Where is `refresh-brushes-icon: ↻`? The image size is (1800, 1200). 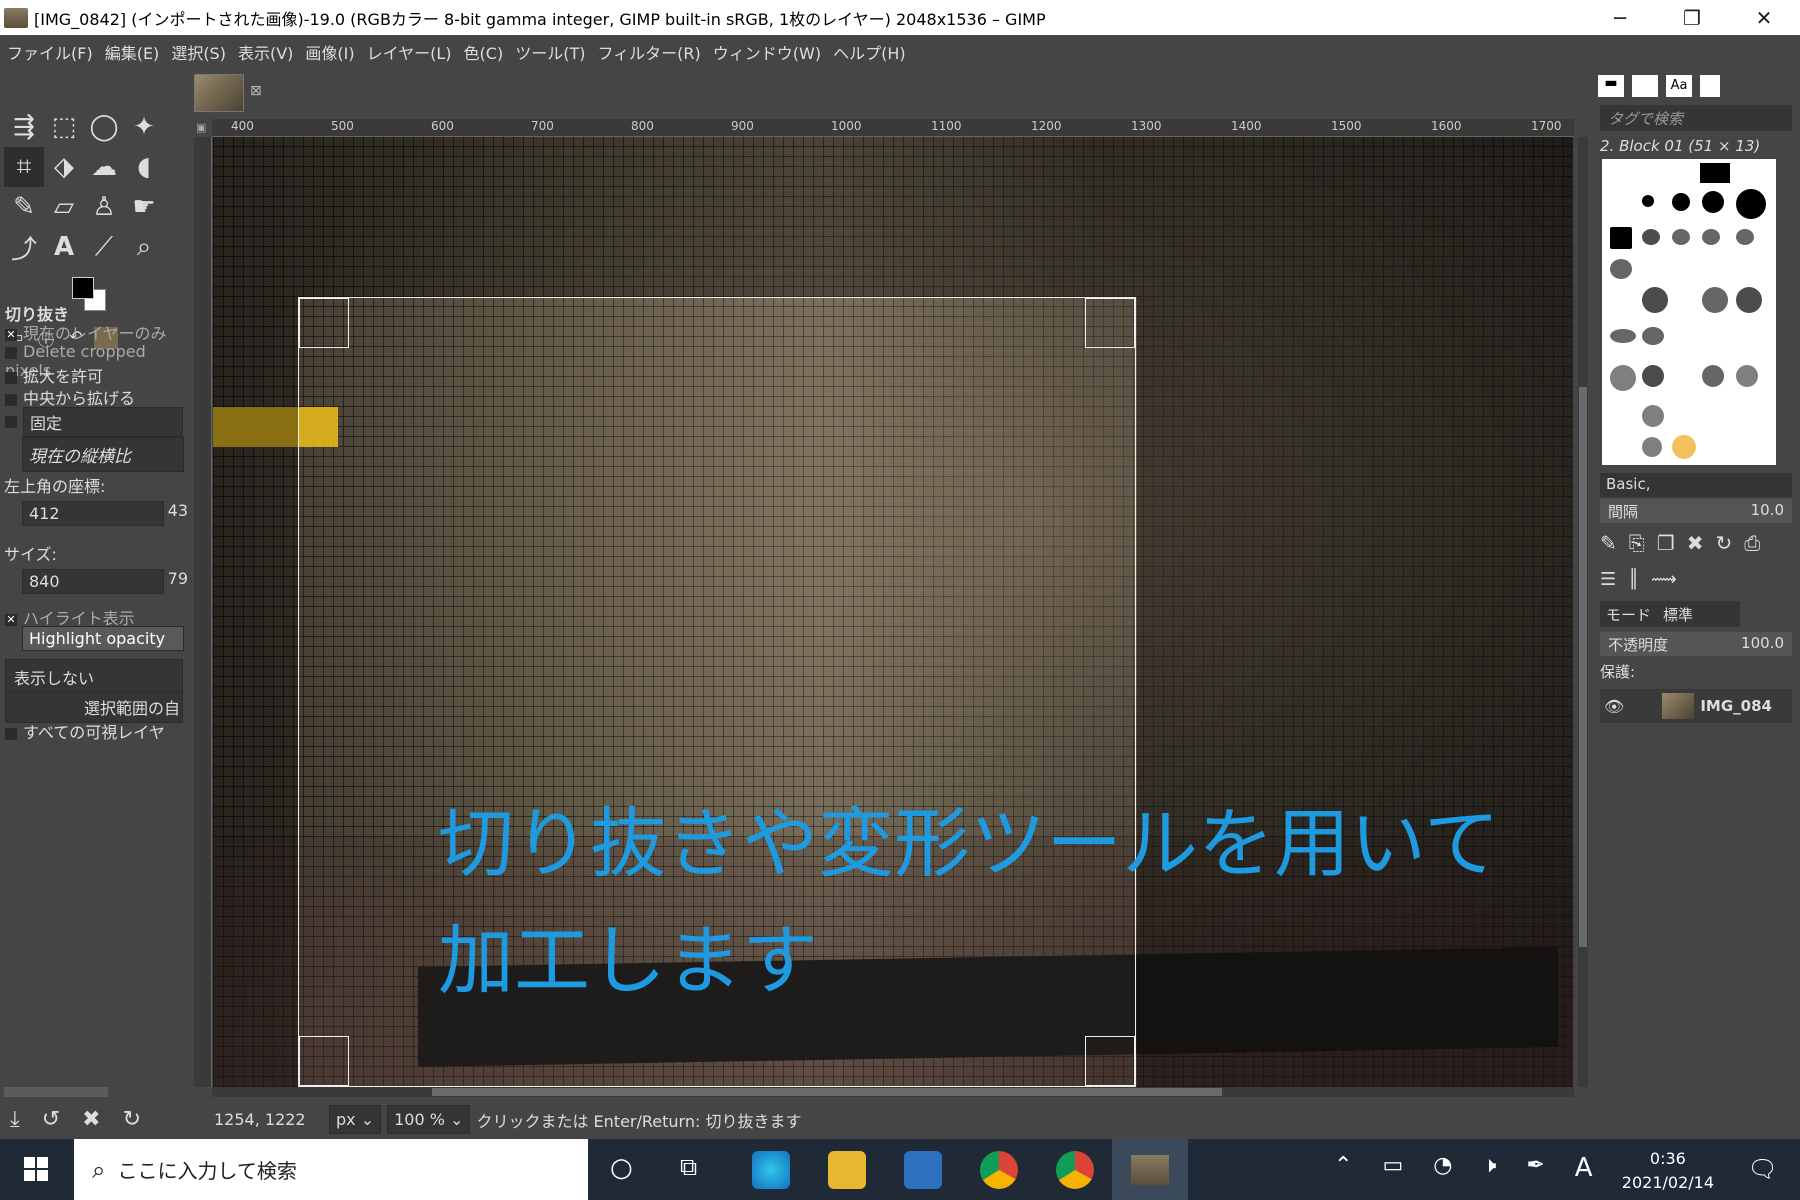
refresh-brushes-icon: ↻ is located at coordinates (1723, 543).